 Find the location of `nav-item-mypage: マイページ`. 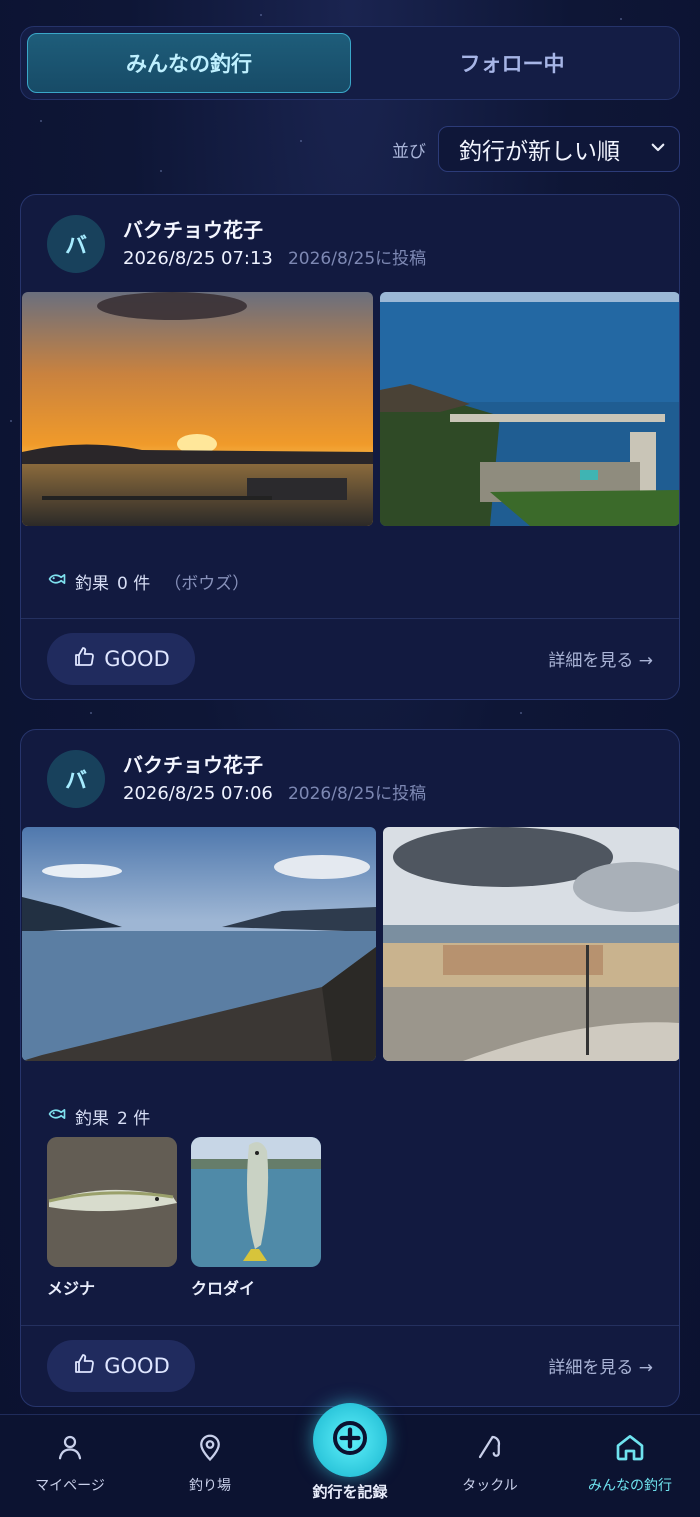

nav-item-mypage: マイページ is located at coordinates (70, 1462).